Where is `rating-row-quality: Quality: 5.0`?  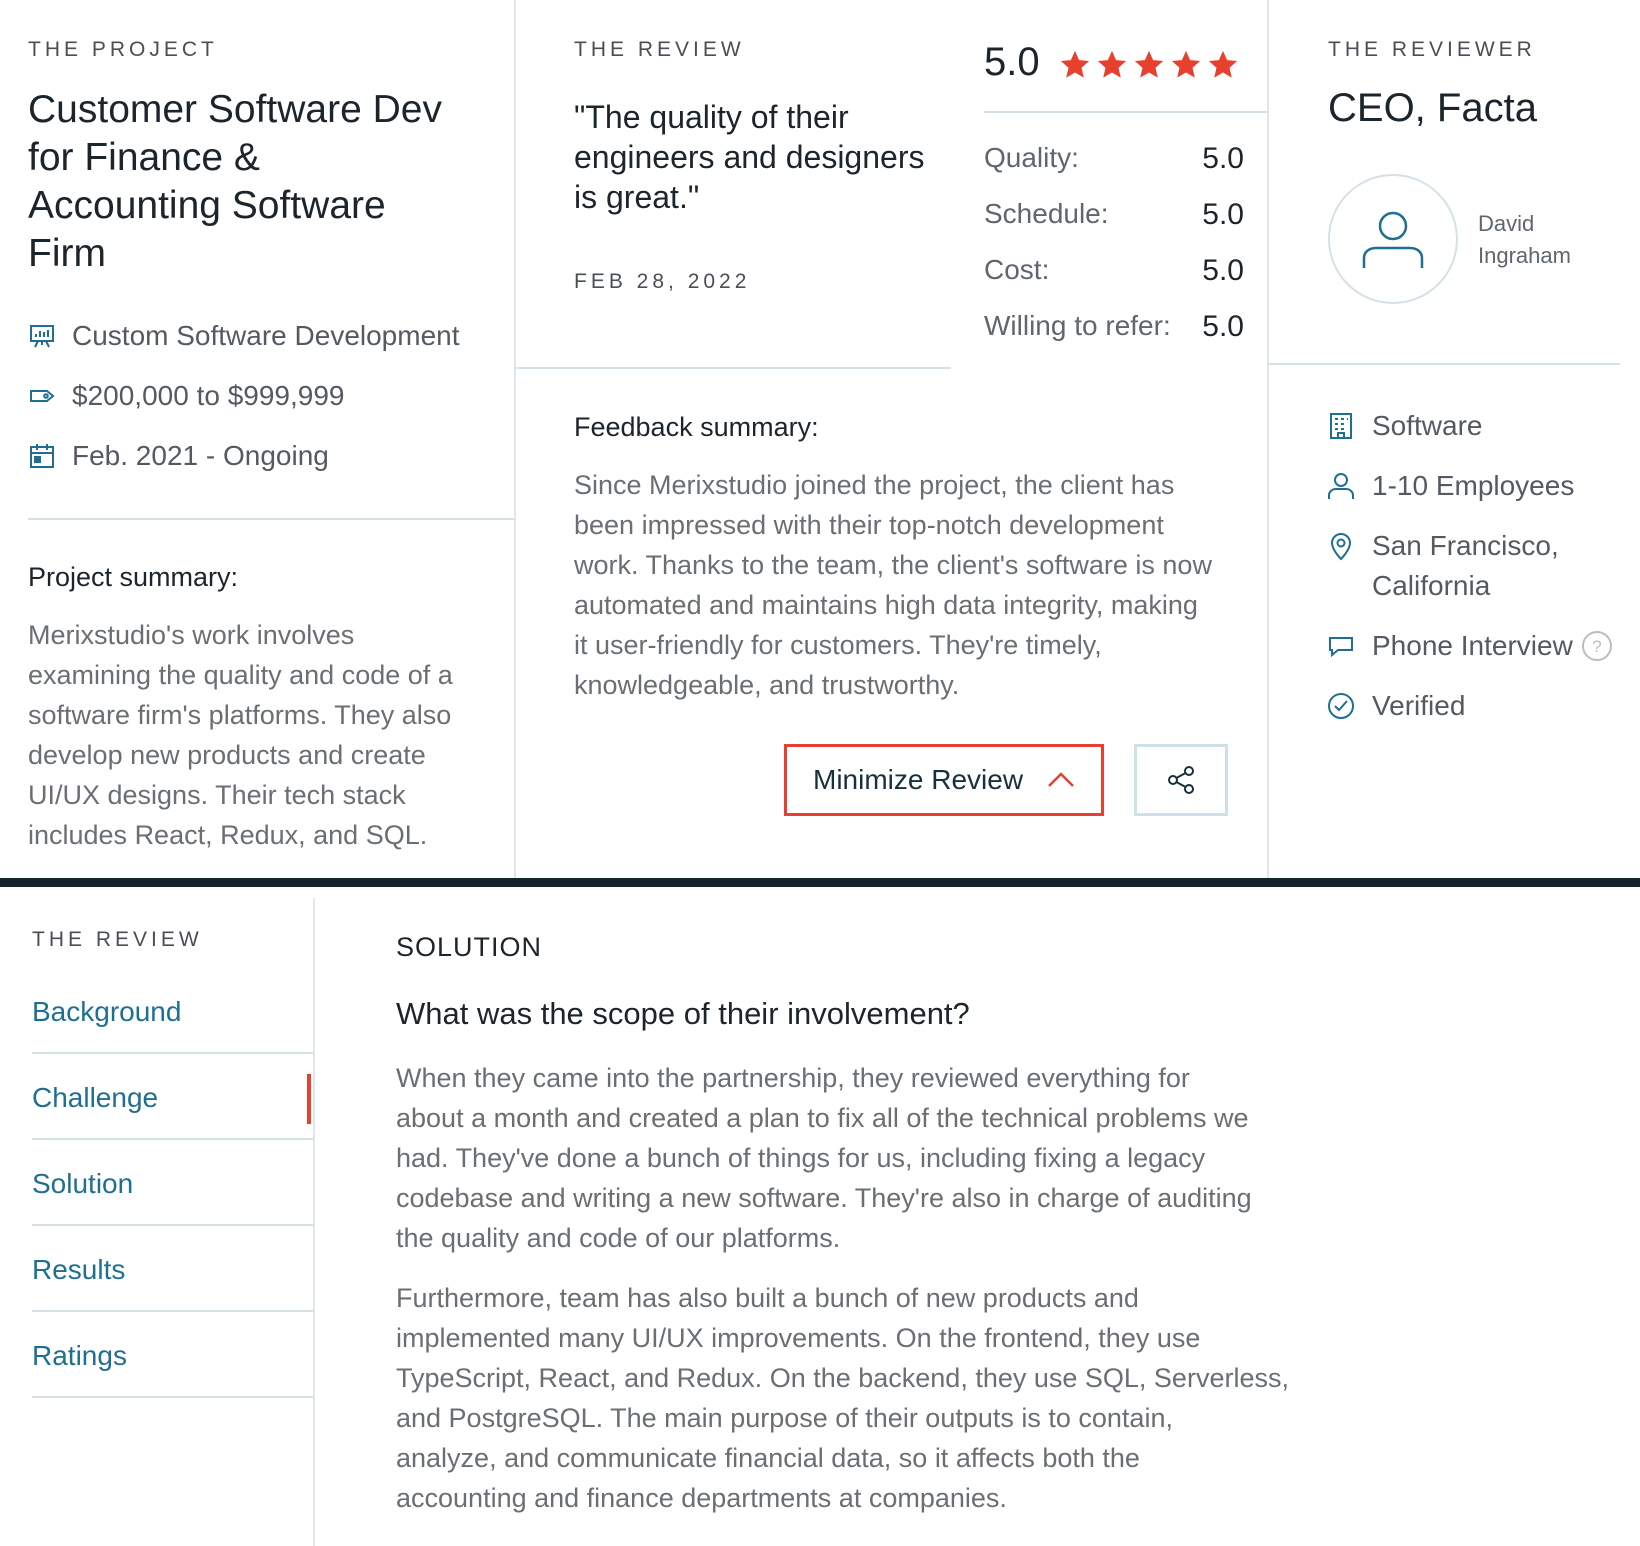 rating-row-quality: Quality: 5.0 is located at coordinates (1114, 170).